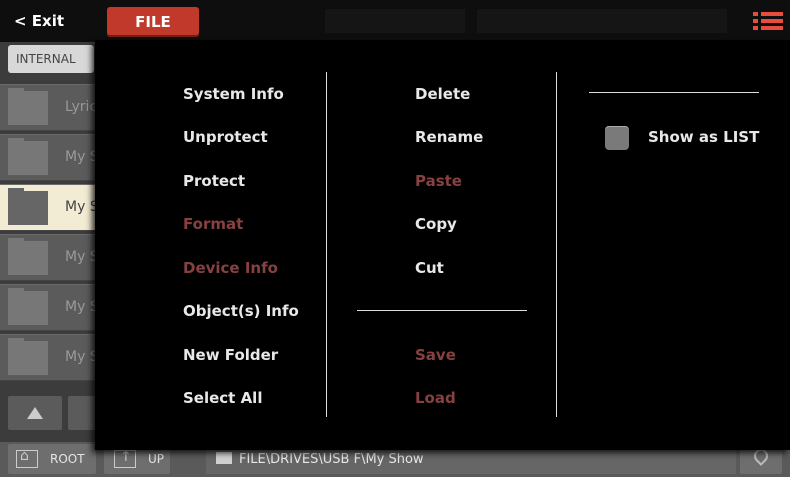 The width and height of the screenshot is (790, 477). I want to click on root-label: ROOT, so click(67, 459).